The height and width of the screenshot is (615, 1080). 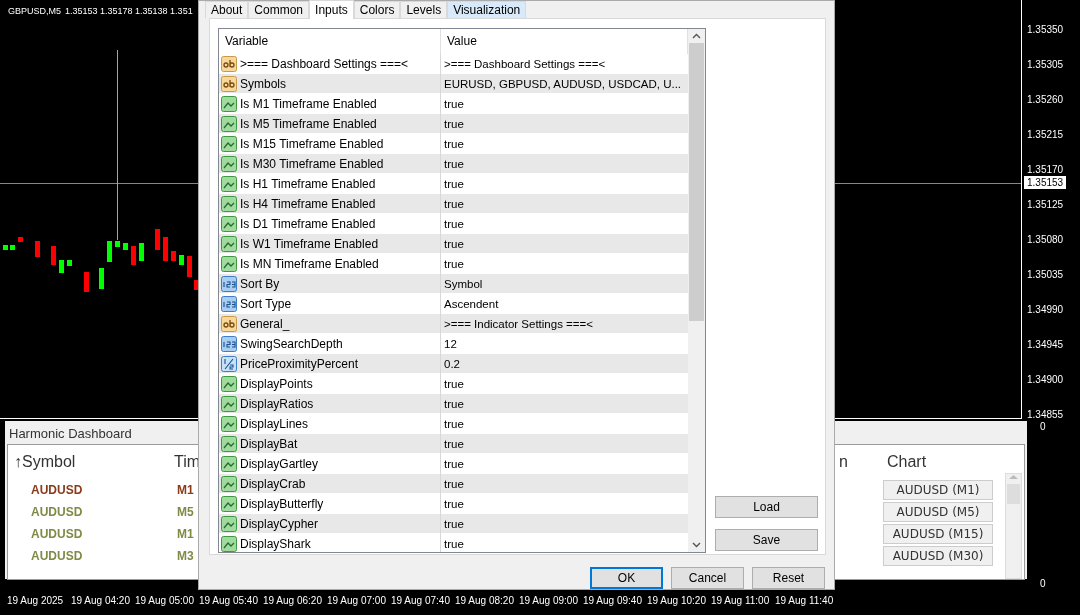 What do you see at coordinates (1045, 29) in the screenshot?
I see `price-label: 1.35350` at bounding box center [1045, 29].